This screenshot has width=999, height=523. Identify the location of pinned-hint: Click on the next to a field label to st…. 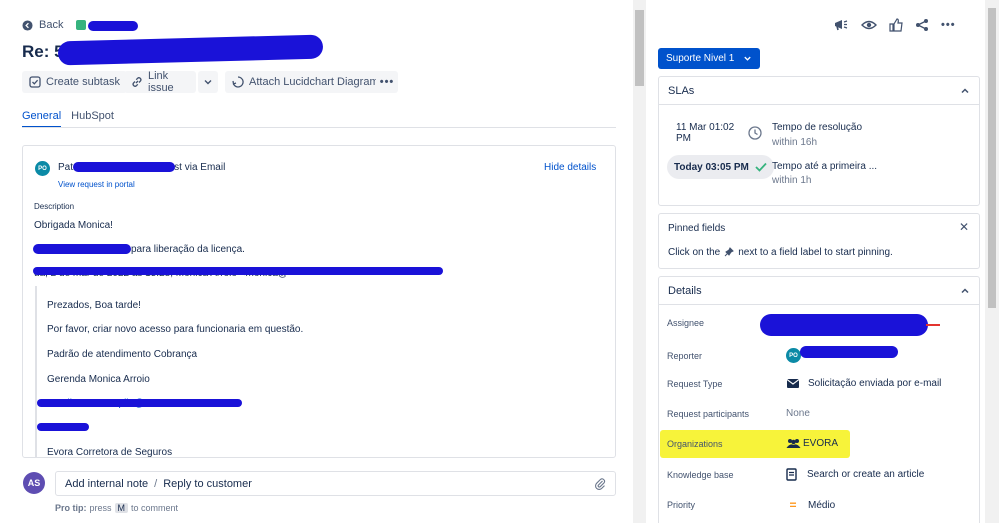
(780, 252).